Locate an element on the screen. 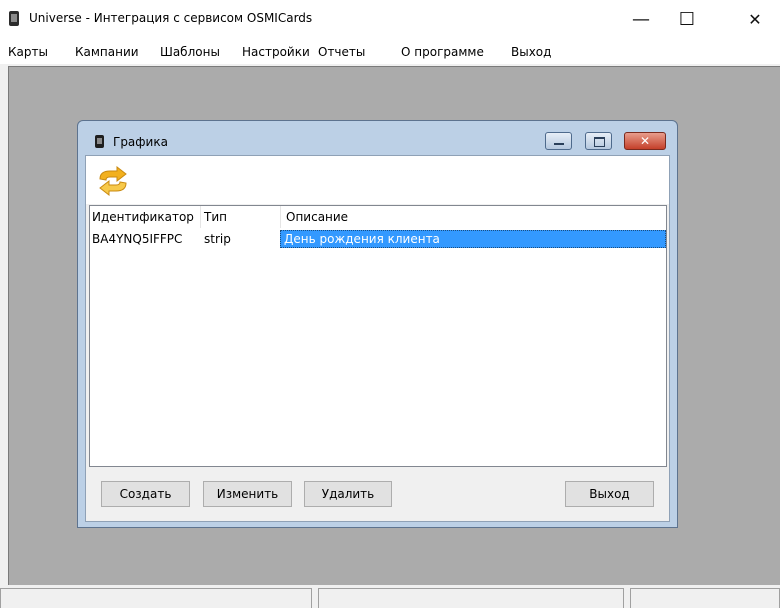  status-bar is located at coordinates (390, 597).